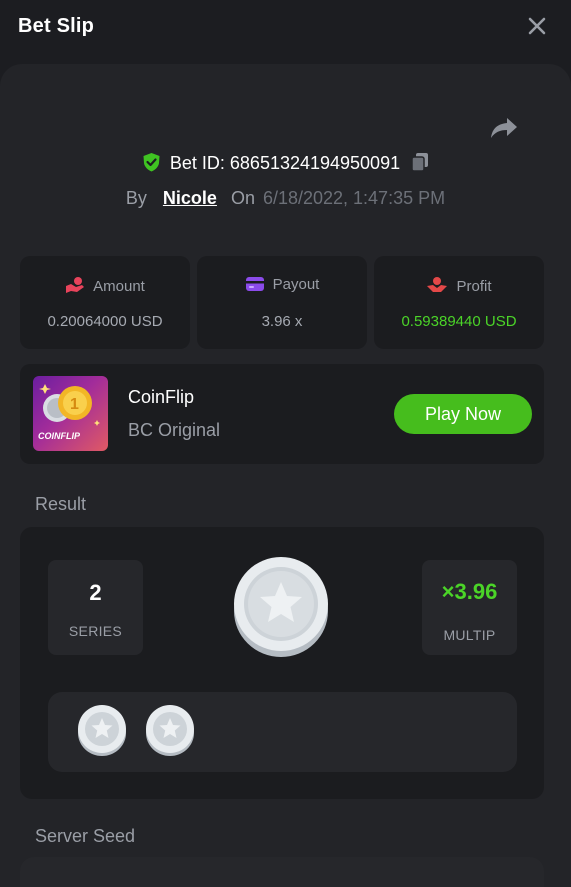 The image size is (571, 887). I want to click on series-box: 2 SERIES, so click(95, 607).